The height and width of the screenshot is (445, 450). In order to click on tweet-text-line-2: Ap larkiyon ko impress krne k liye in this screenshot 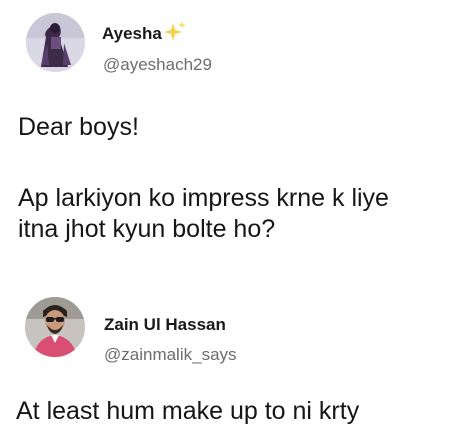, I will do `click(203, 198)`.